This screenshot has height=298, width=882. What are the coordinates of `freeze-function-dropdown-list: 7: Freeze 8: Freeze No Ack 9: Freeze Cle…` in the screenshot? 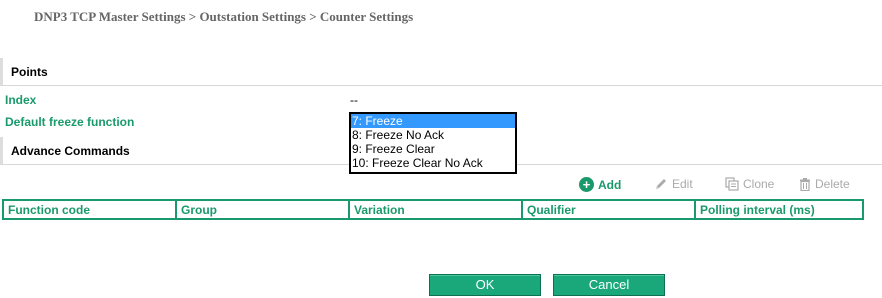 It's located at (433, 143).